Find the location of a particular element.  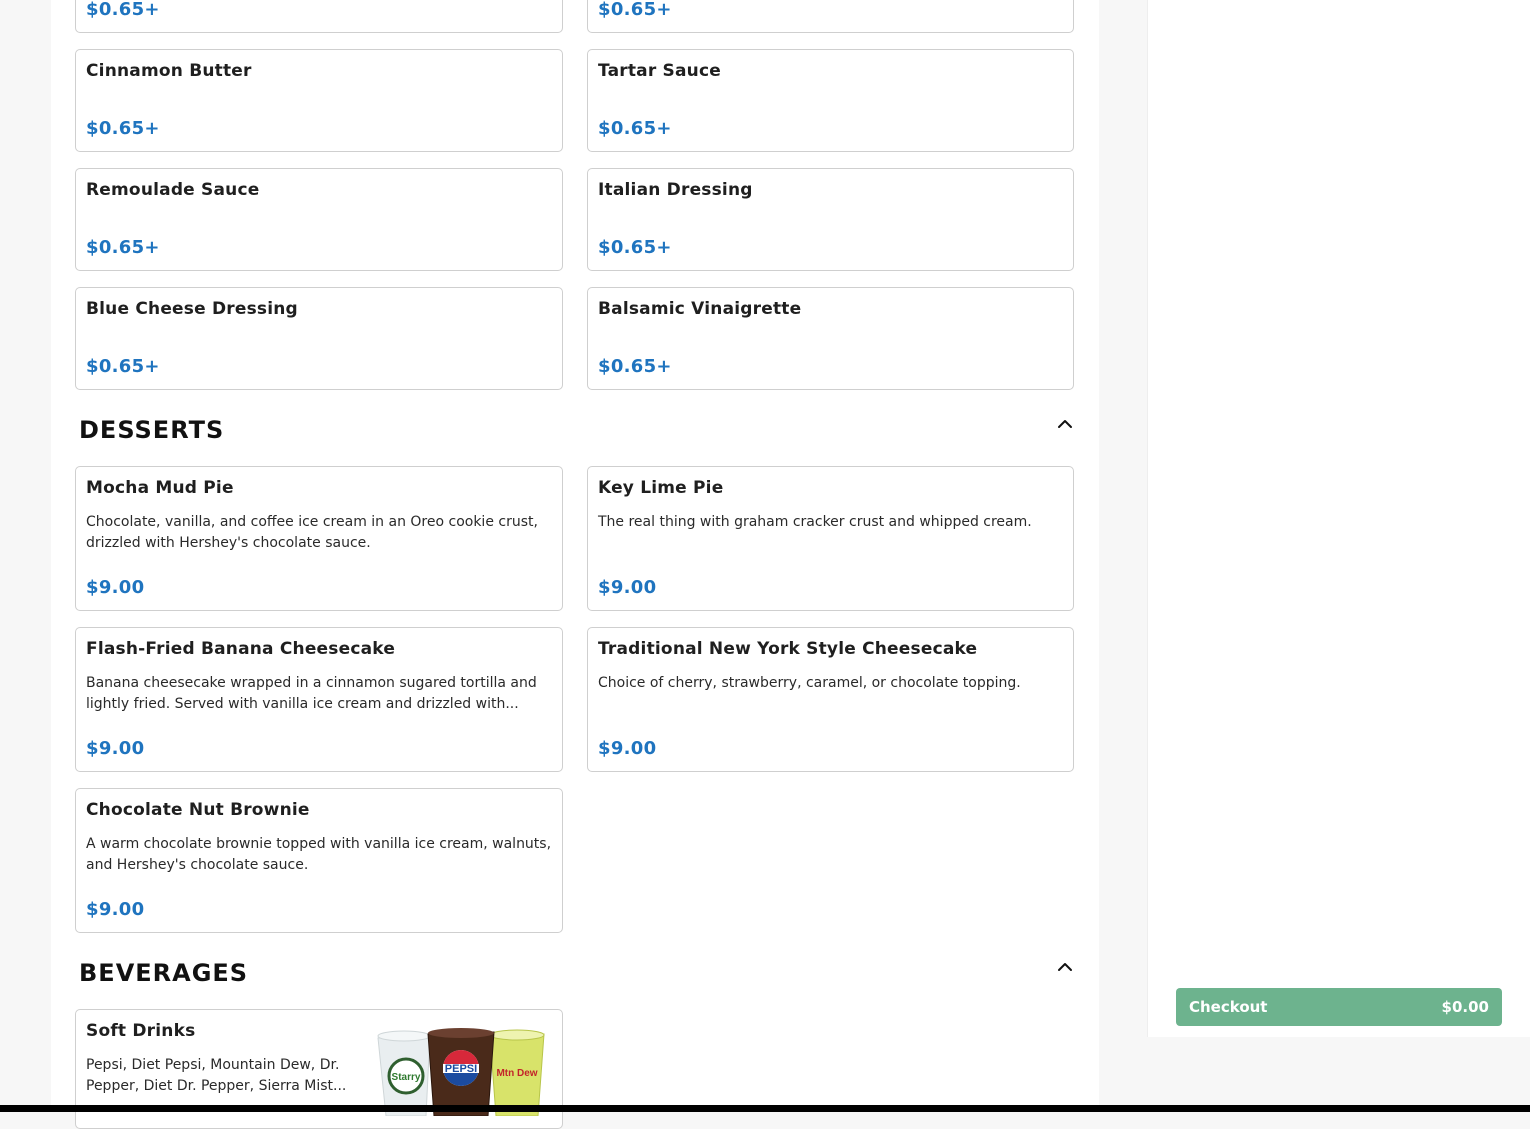

checkout-label: Checkout is located at coordinates (1228, 1007).